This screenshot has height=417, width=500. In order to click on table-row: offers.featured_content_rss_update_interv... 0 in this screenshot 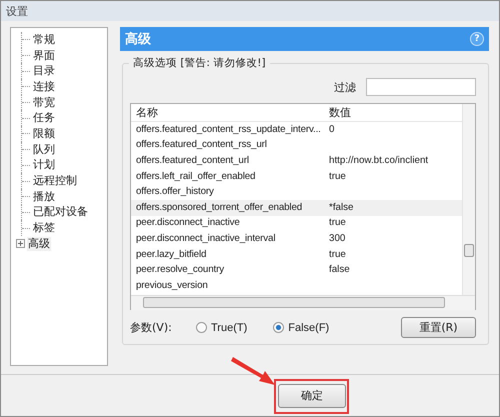, I will do `click(296, 130)`.